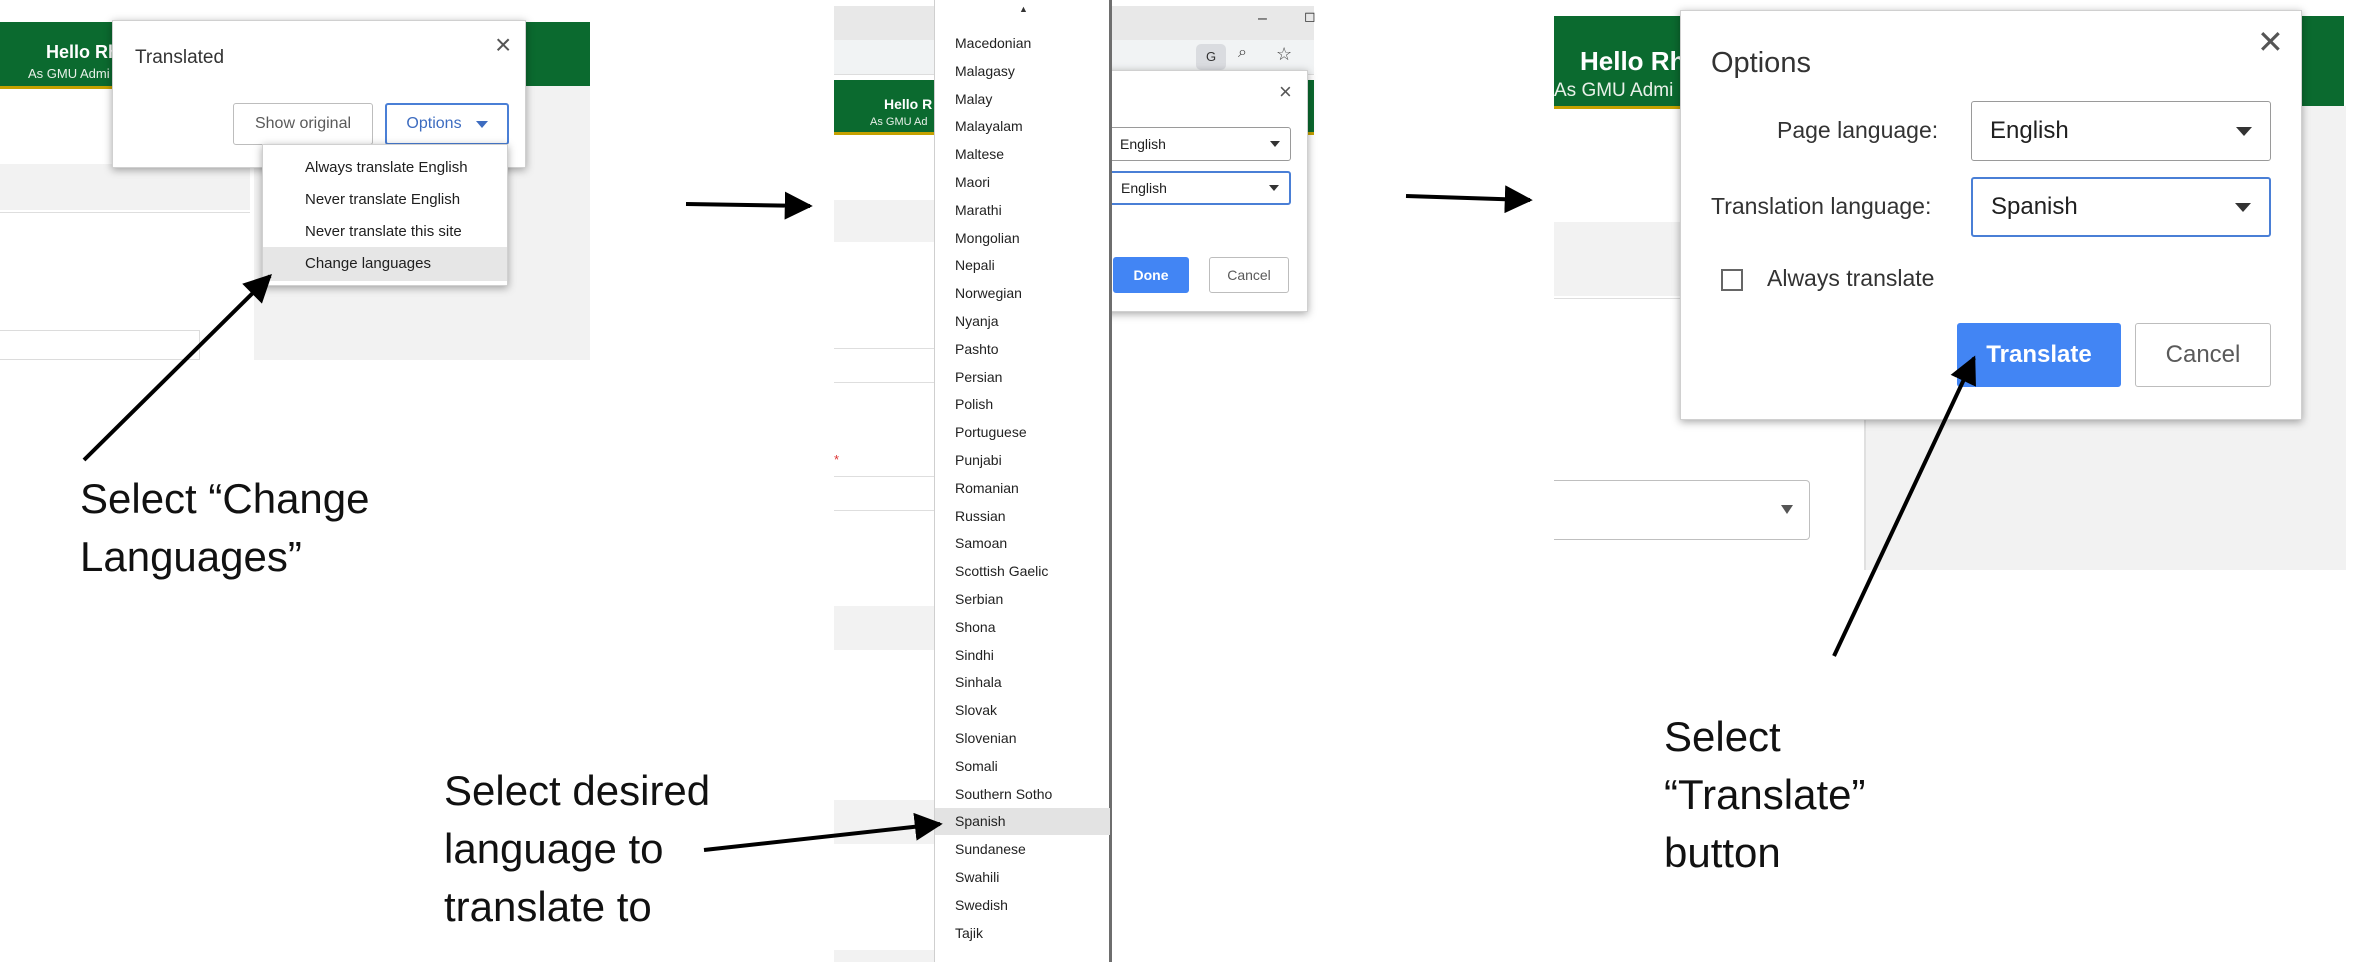 The width and height of the screenshot is (2354, 962). What do you see at coordinates (899, 122) in the screenshot?
I see `header-subtitle: As GMU Ad` at bounding box center [899, 122].